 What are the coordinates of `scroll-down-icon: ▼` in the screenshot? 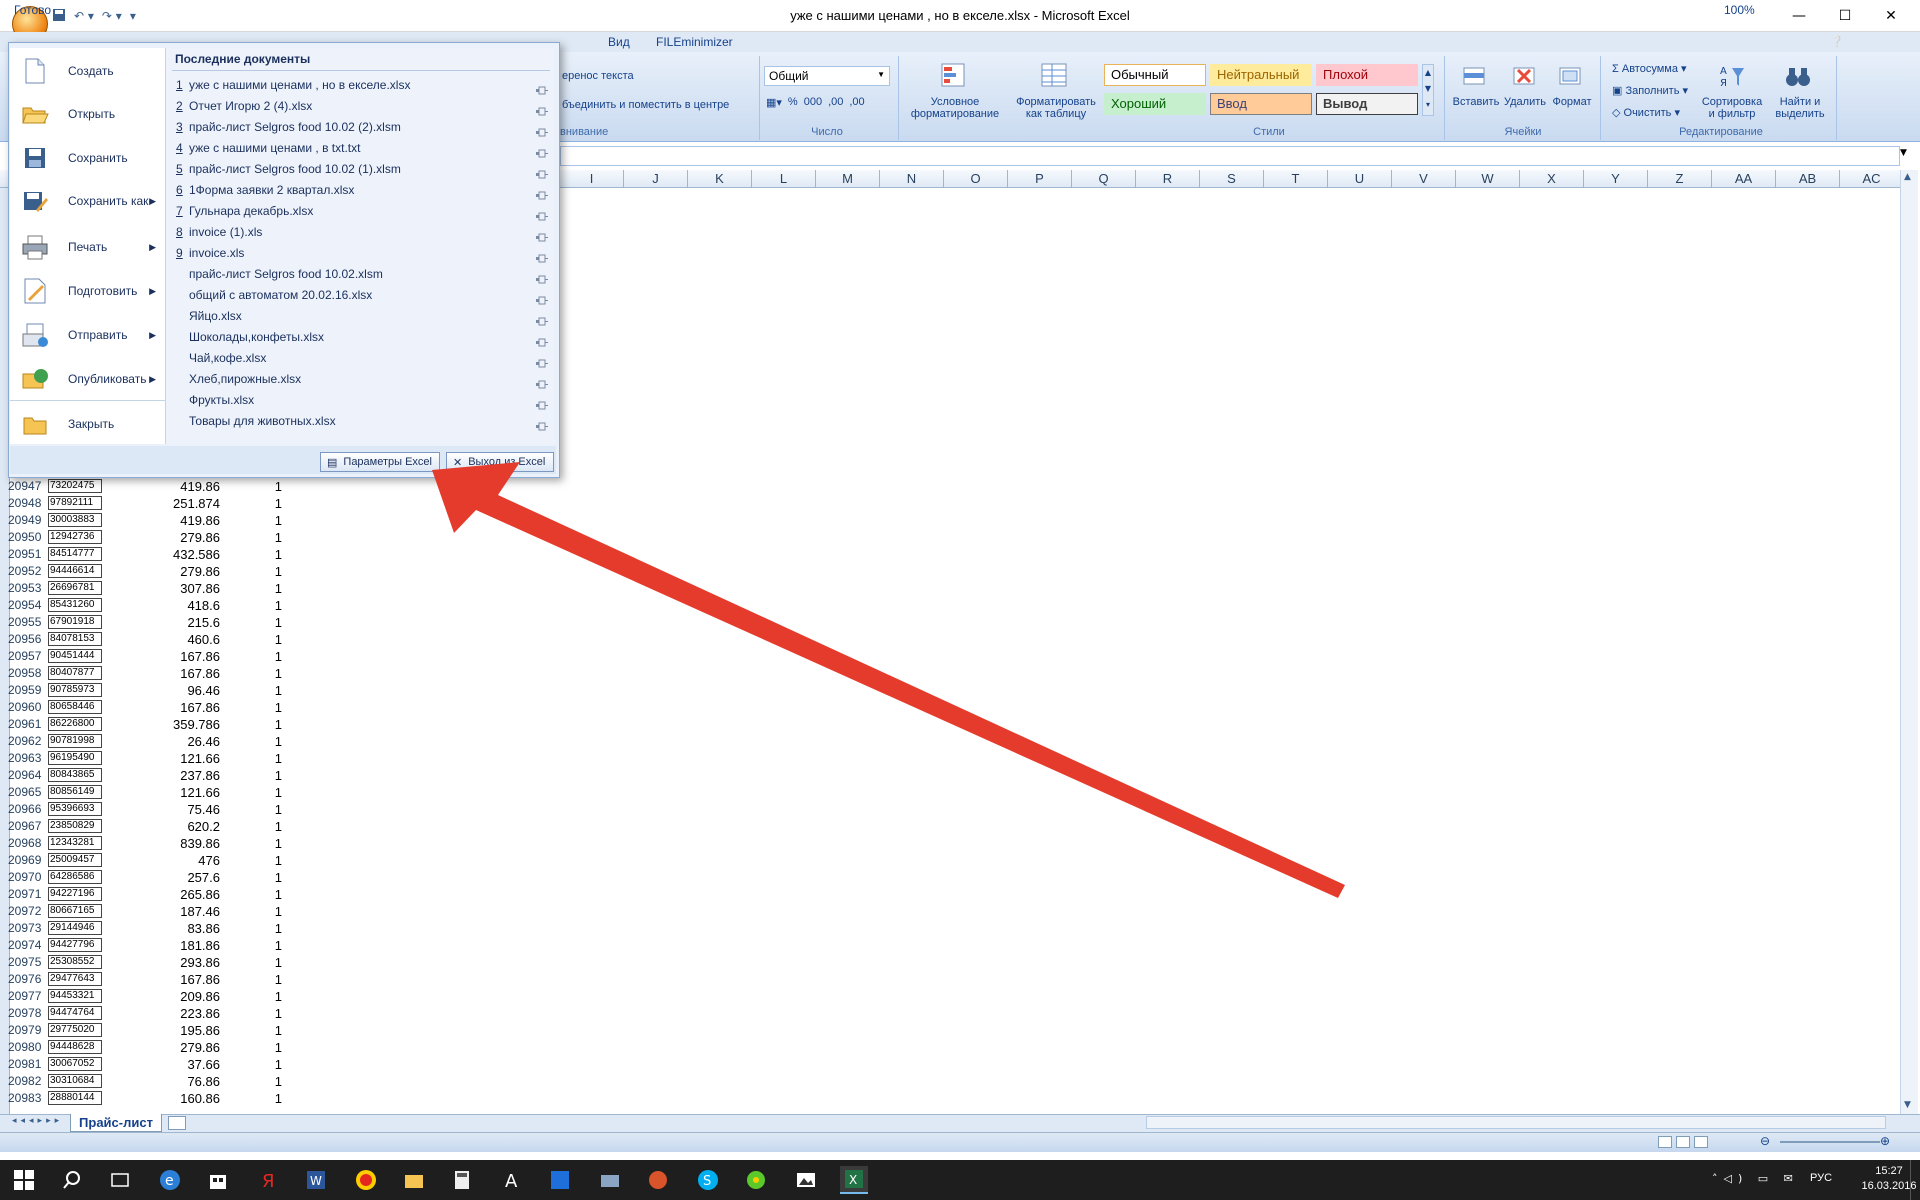 It's located at (1907, 1105).